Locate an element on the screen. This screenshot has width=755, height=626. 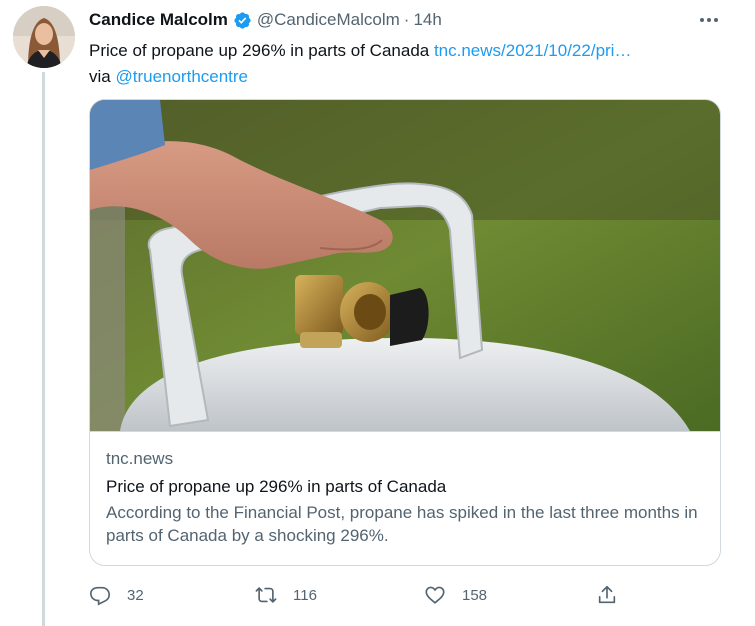
tweet-header: Candice Malcolm @CandiceMalcolm · 14h is located at coordinates (265, 20).